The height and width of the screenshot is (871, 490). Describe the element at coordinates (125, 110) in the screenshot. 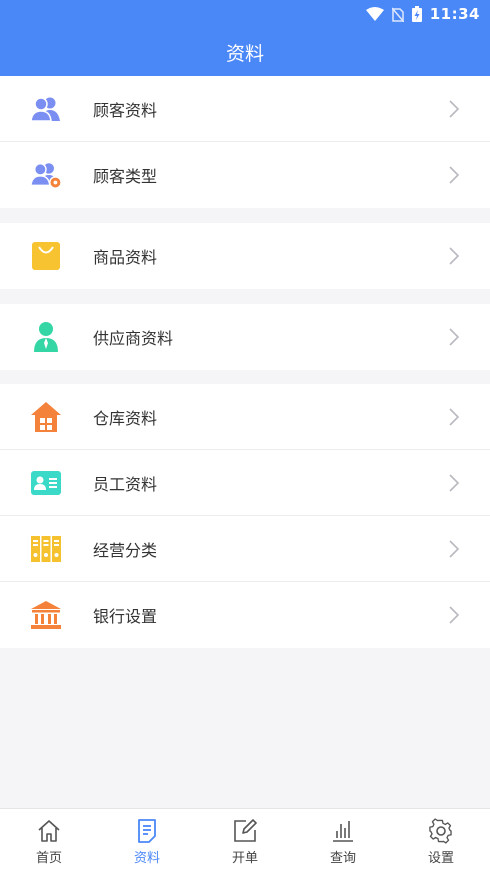

I see `menu-item-label: 顾客资料` at that location.